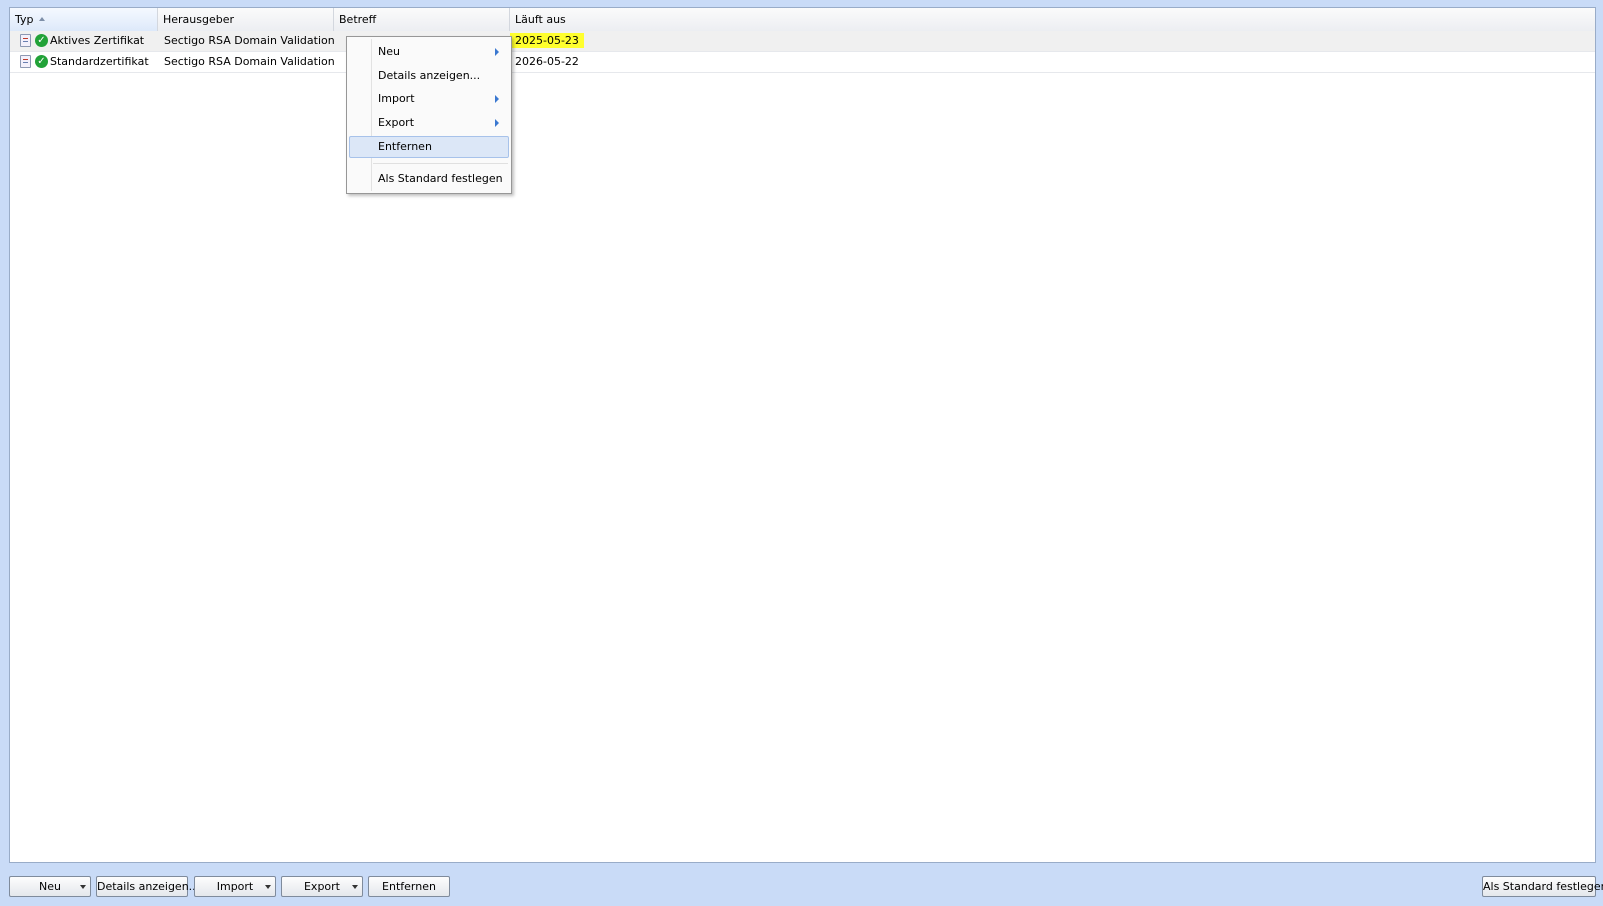 This screenshot has width=1603, height=906. What do you see at coordinates (97, 40) in the screenshot?
I see `cell-typ: Aktives Zertifikat` at bounding box center [97, 40].